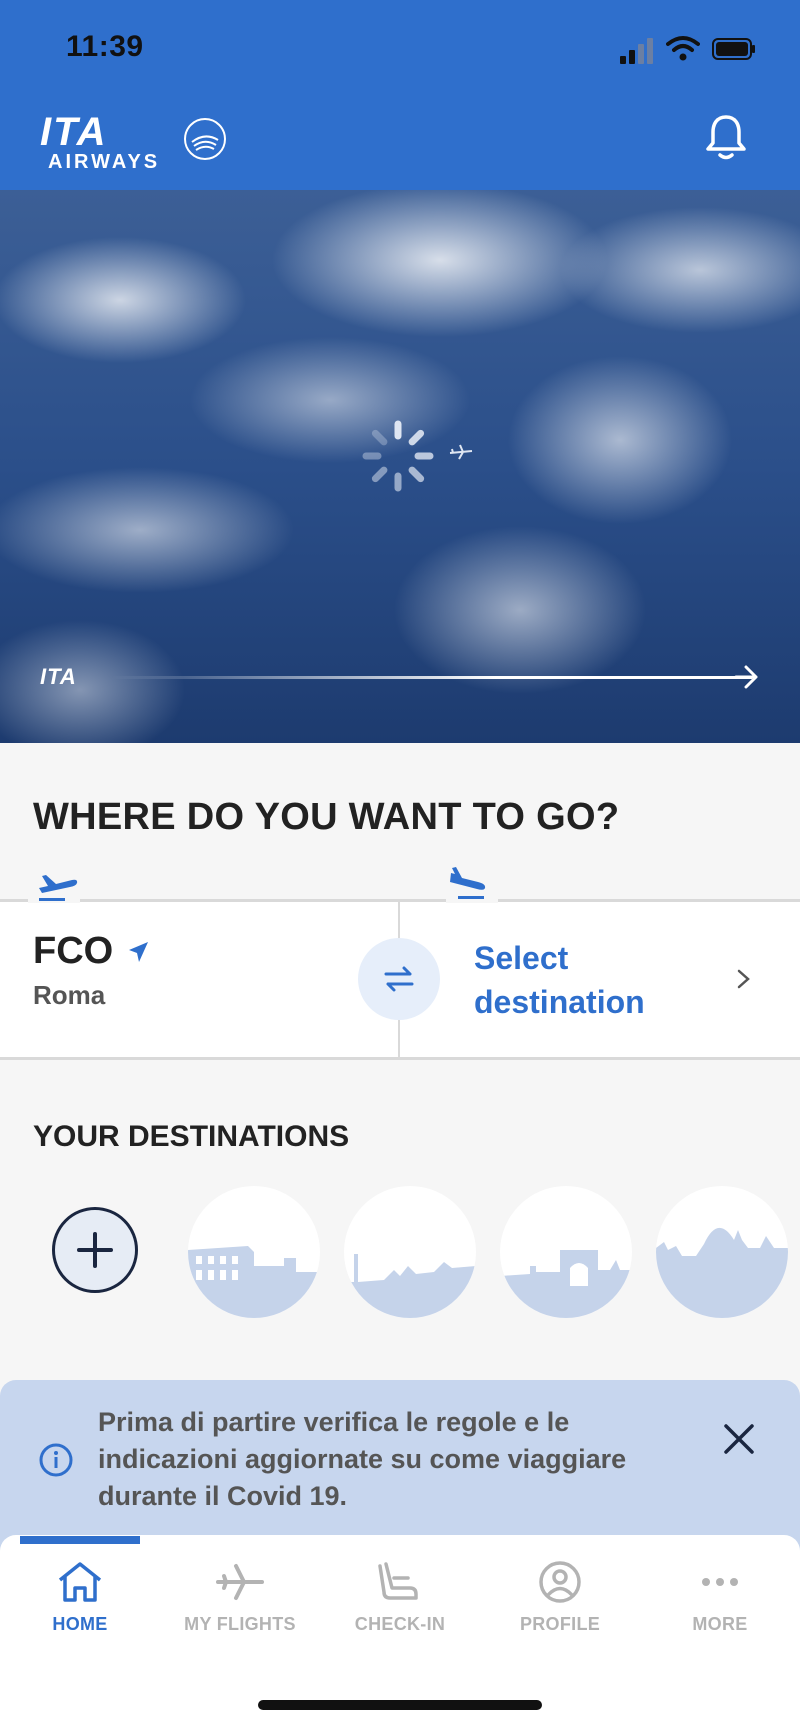  I want to click on swap-arrows-icon, so click(399, 979).